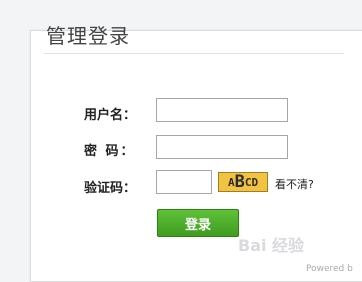  Describe the element at coordinates (255, 182) in the screenshot. I see `captcha-char-4: D` at that location.